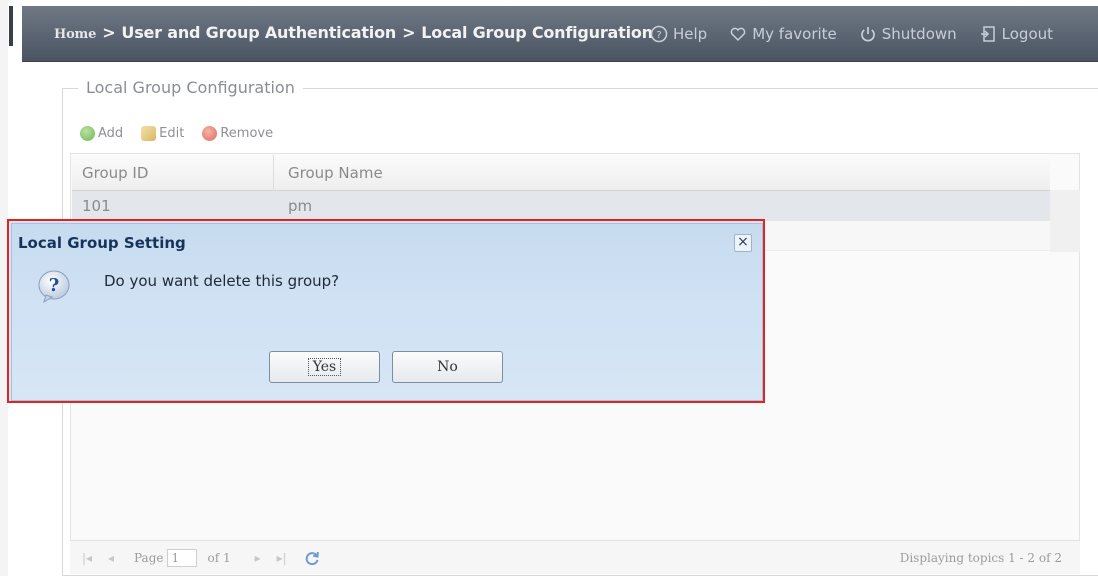  I want to click on yes-label: Yes, so click(324, 367).